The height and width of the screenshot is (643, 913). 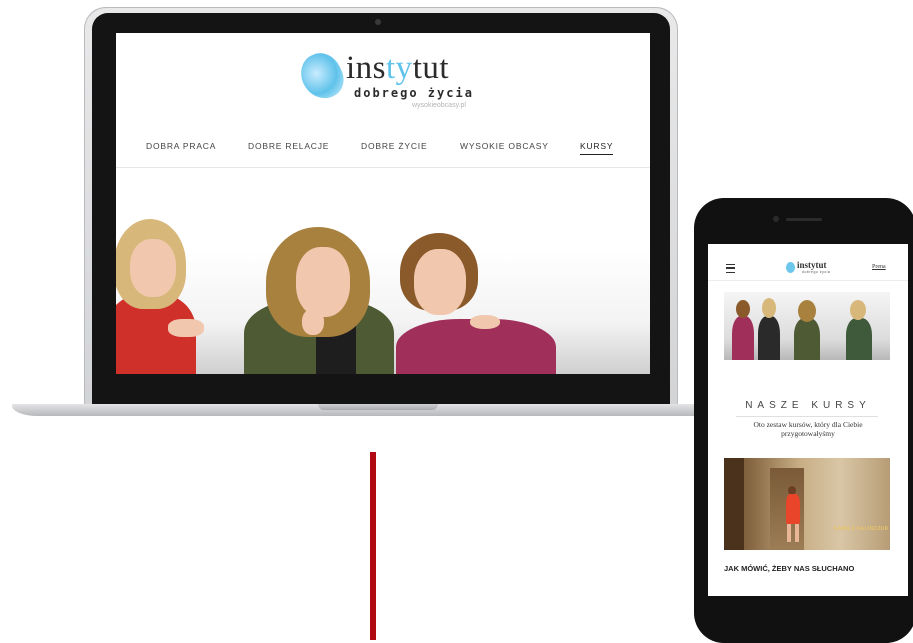 What do you see at coordinates (816, 272) in the screenshot?
I see `mobile-logo-subtitle: dobrego życia` at bounding box center [816, 272].